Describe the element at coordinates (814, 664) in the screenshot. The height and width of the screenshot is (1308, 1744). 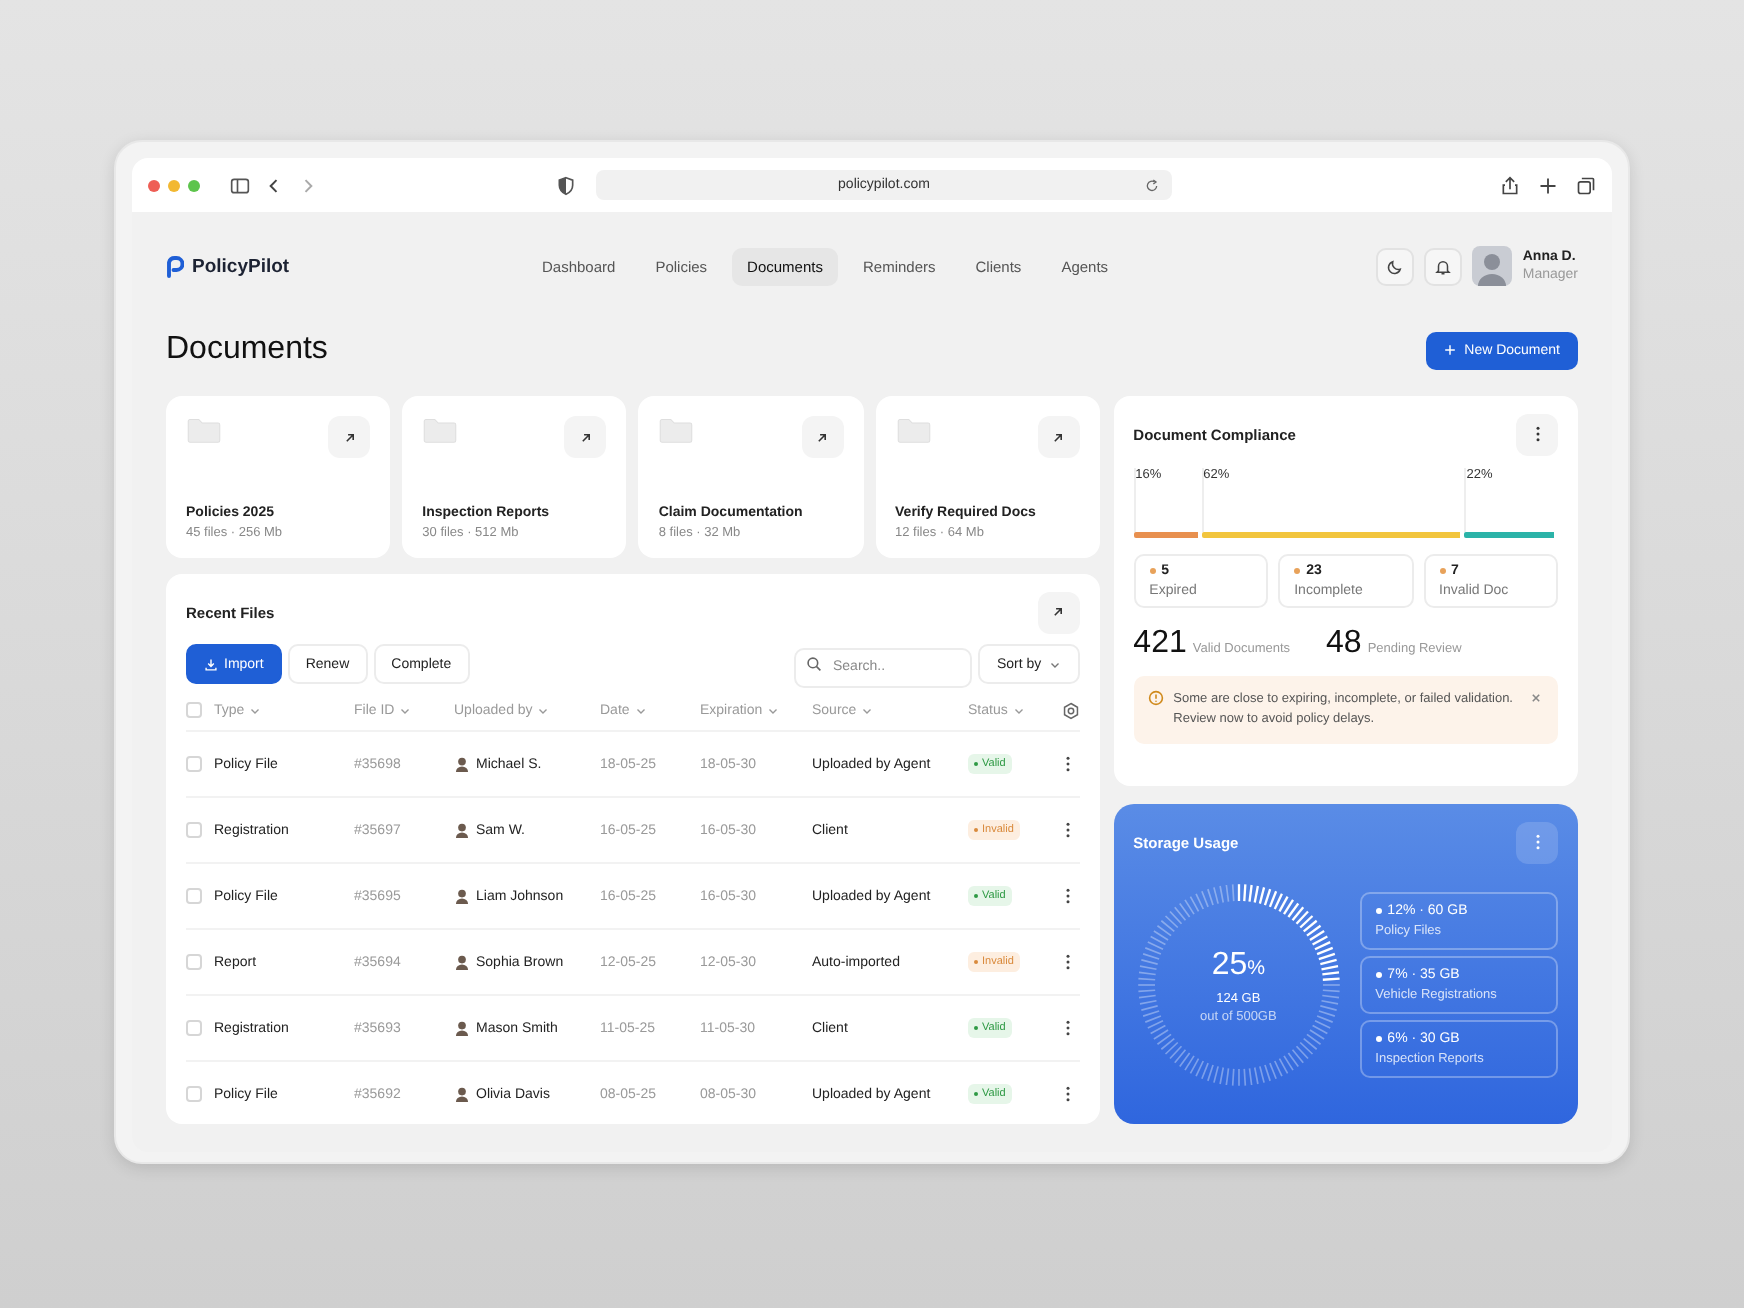
I see `search-icon` at that location.